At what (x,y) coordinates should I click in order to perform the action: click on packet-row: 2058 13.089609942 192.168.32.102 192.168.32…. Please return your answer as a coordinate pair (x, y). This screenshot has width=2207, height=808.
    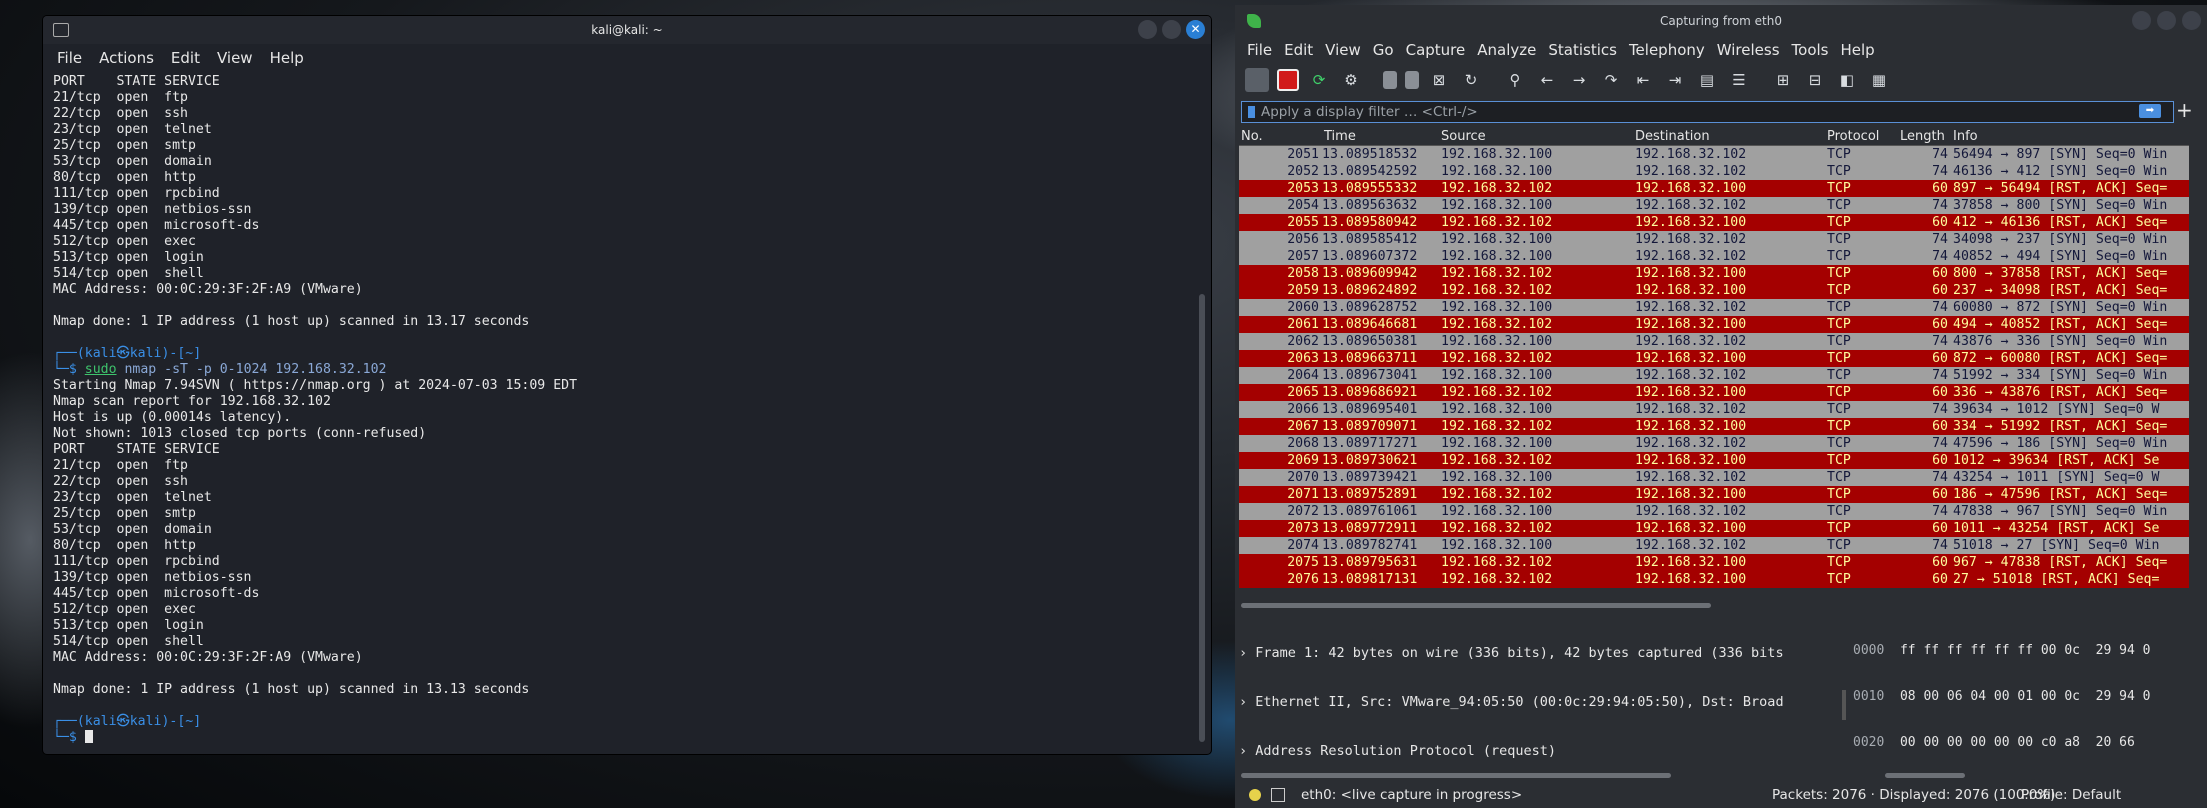
    Looking at the image, I should click on (1714, 273).